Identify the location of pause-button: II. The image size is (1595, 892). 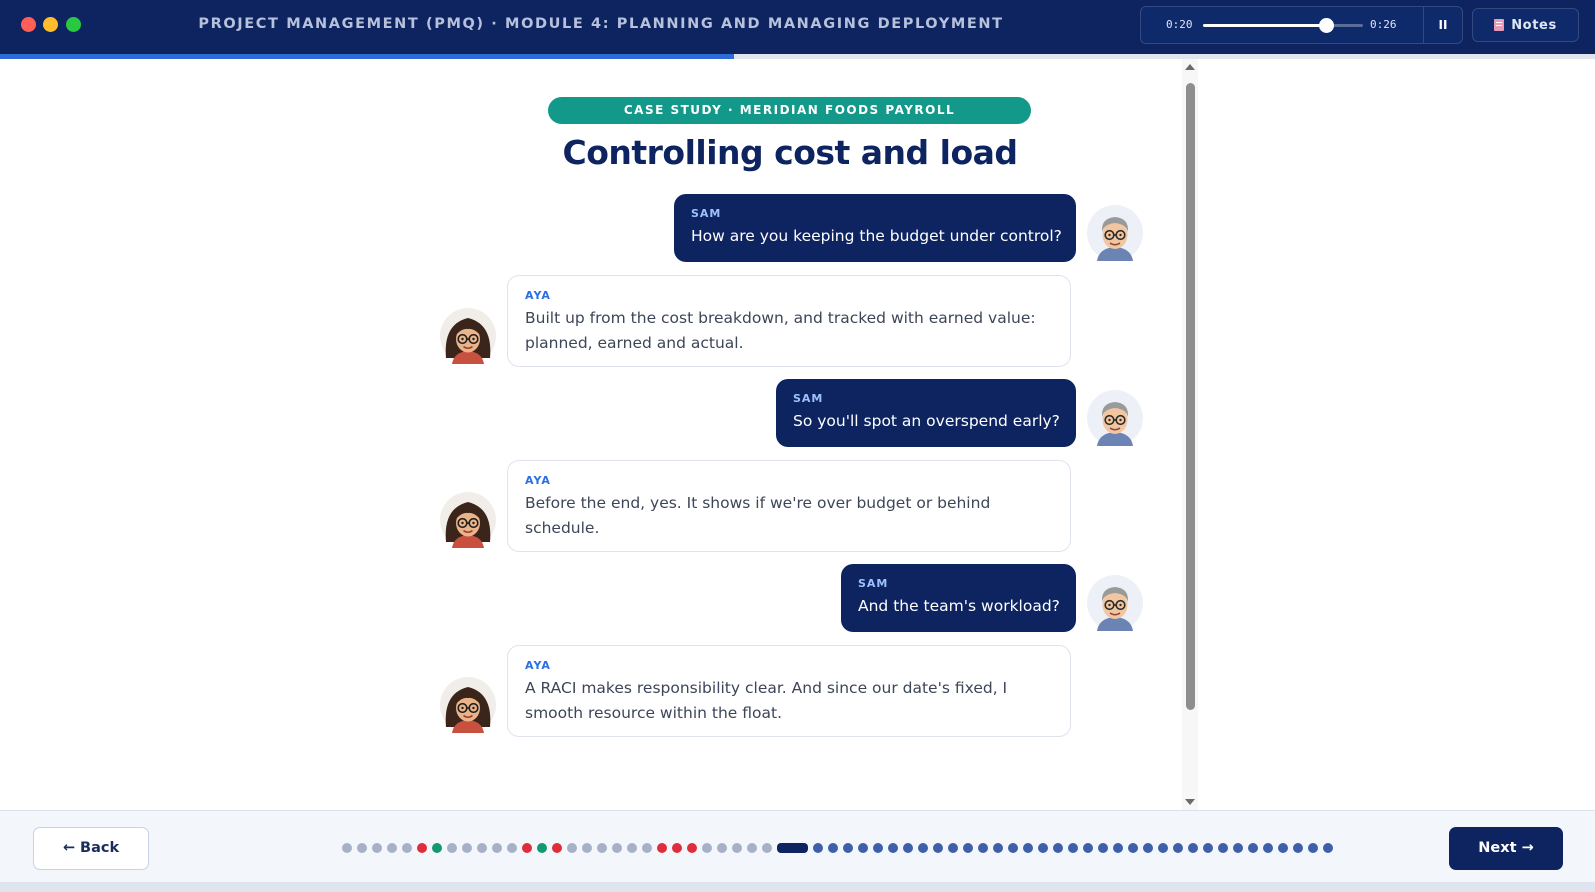
(1442, 25).